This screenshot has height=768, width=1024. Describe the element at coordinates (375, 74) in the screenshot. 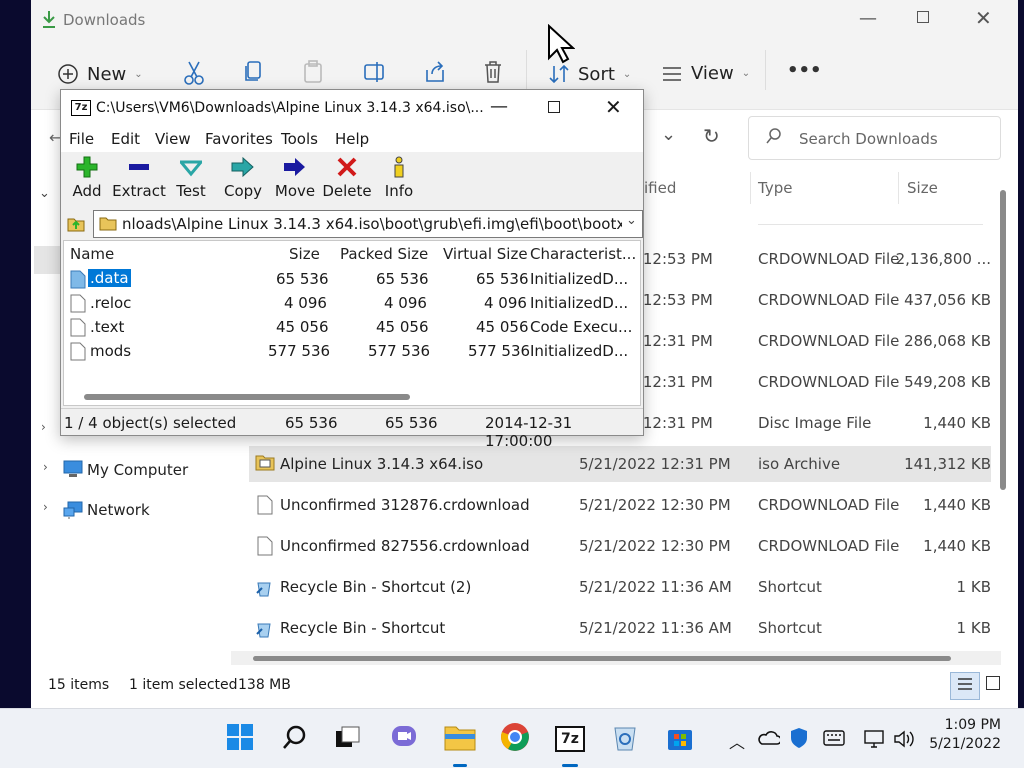

I see `rename-icon` at that location.